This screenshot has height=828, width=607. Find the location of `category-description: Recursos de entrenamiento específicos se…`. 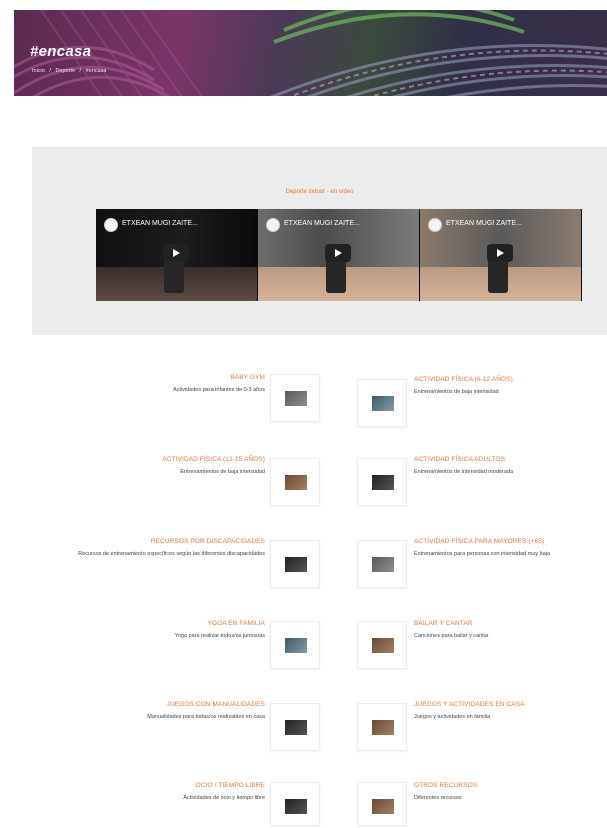

category-description: Recursos de entrenamiento específicos se… is located at coordinates (171, 554).